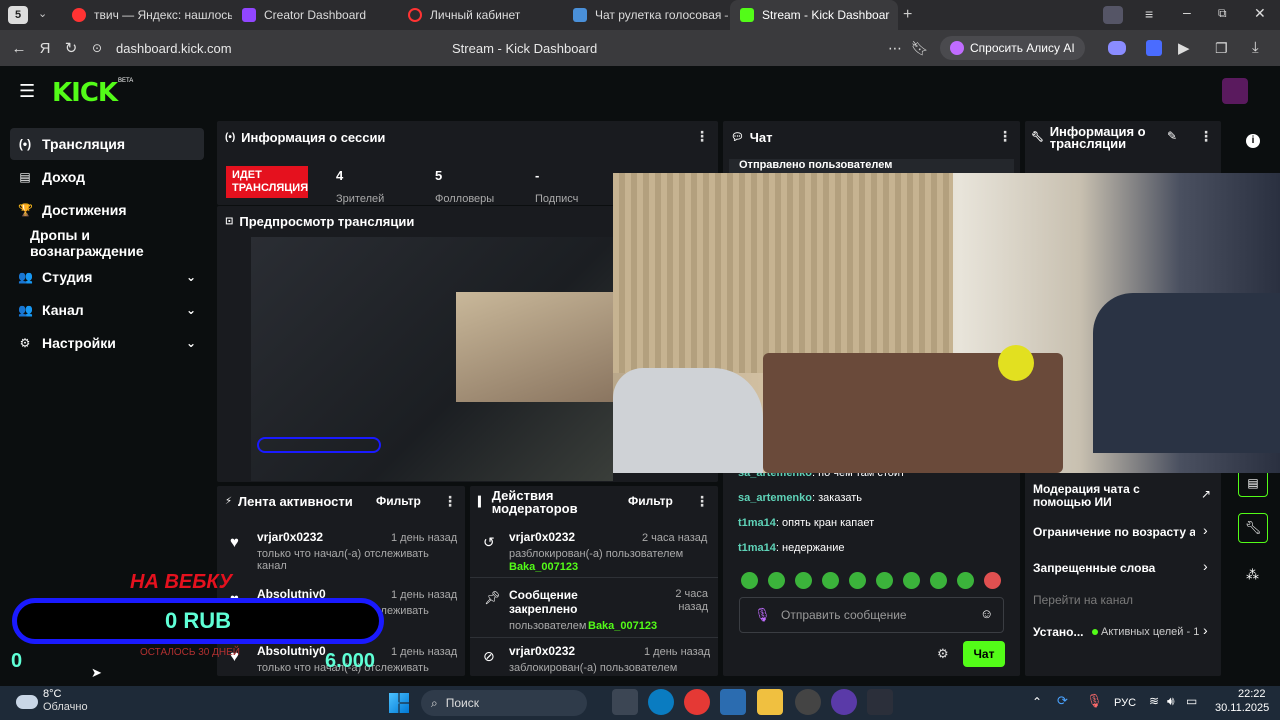 Image resolution: width=1280 pixels, height=720 pixels. Describe the element at coordinates (814, 15) in the screenshot. I see `browser-tab-active: Stream - Kick Dashboar✕` at that location.